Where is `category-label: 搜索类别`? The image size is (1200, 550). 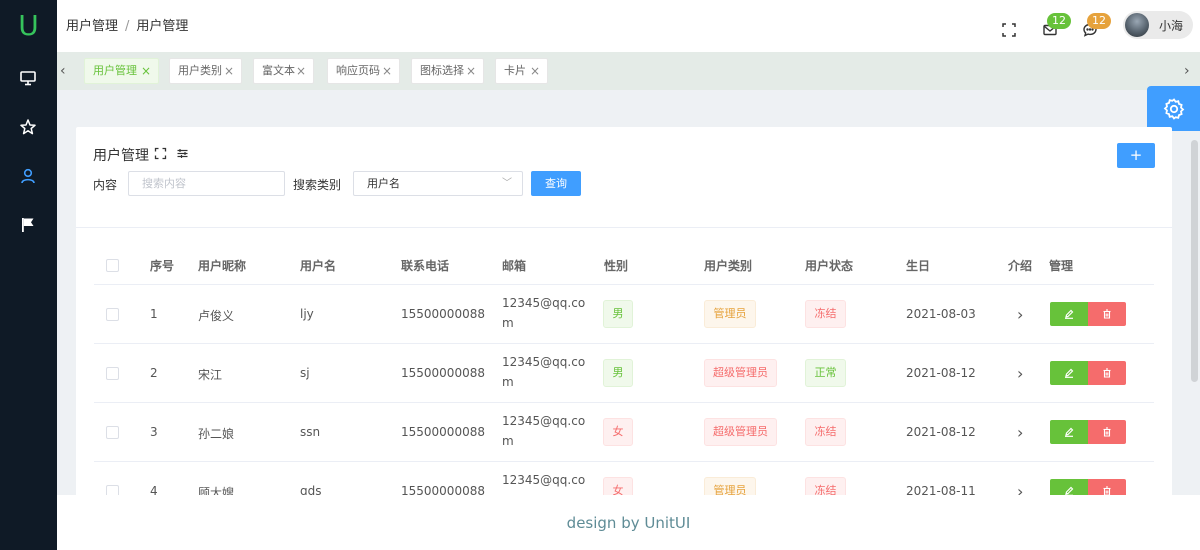 category-label: 搜索类别 is located at coordinates (317, 185).